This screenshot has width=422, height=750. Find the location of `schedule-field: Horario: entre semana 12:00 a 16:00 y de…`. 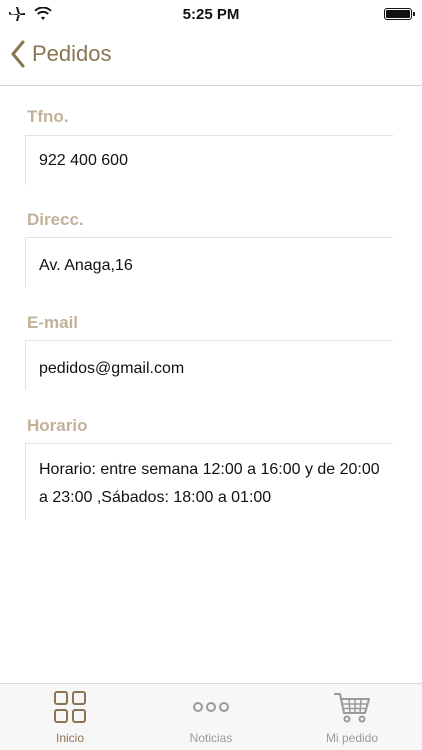

schedule-field: Horario: entre semana 12:00 a 16:00 y de… is located at coordinates (209, 481).